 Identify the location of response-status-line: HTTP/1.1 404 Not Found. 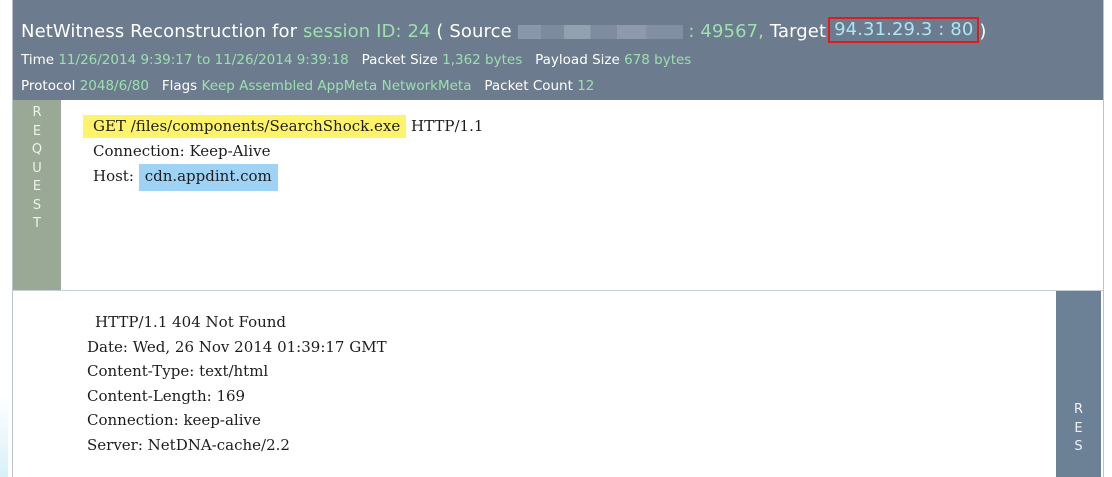
(191, 322).